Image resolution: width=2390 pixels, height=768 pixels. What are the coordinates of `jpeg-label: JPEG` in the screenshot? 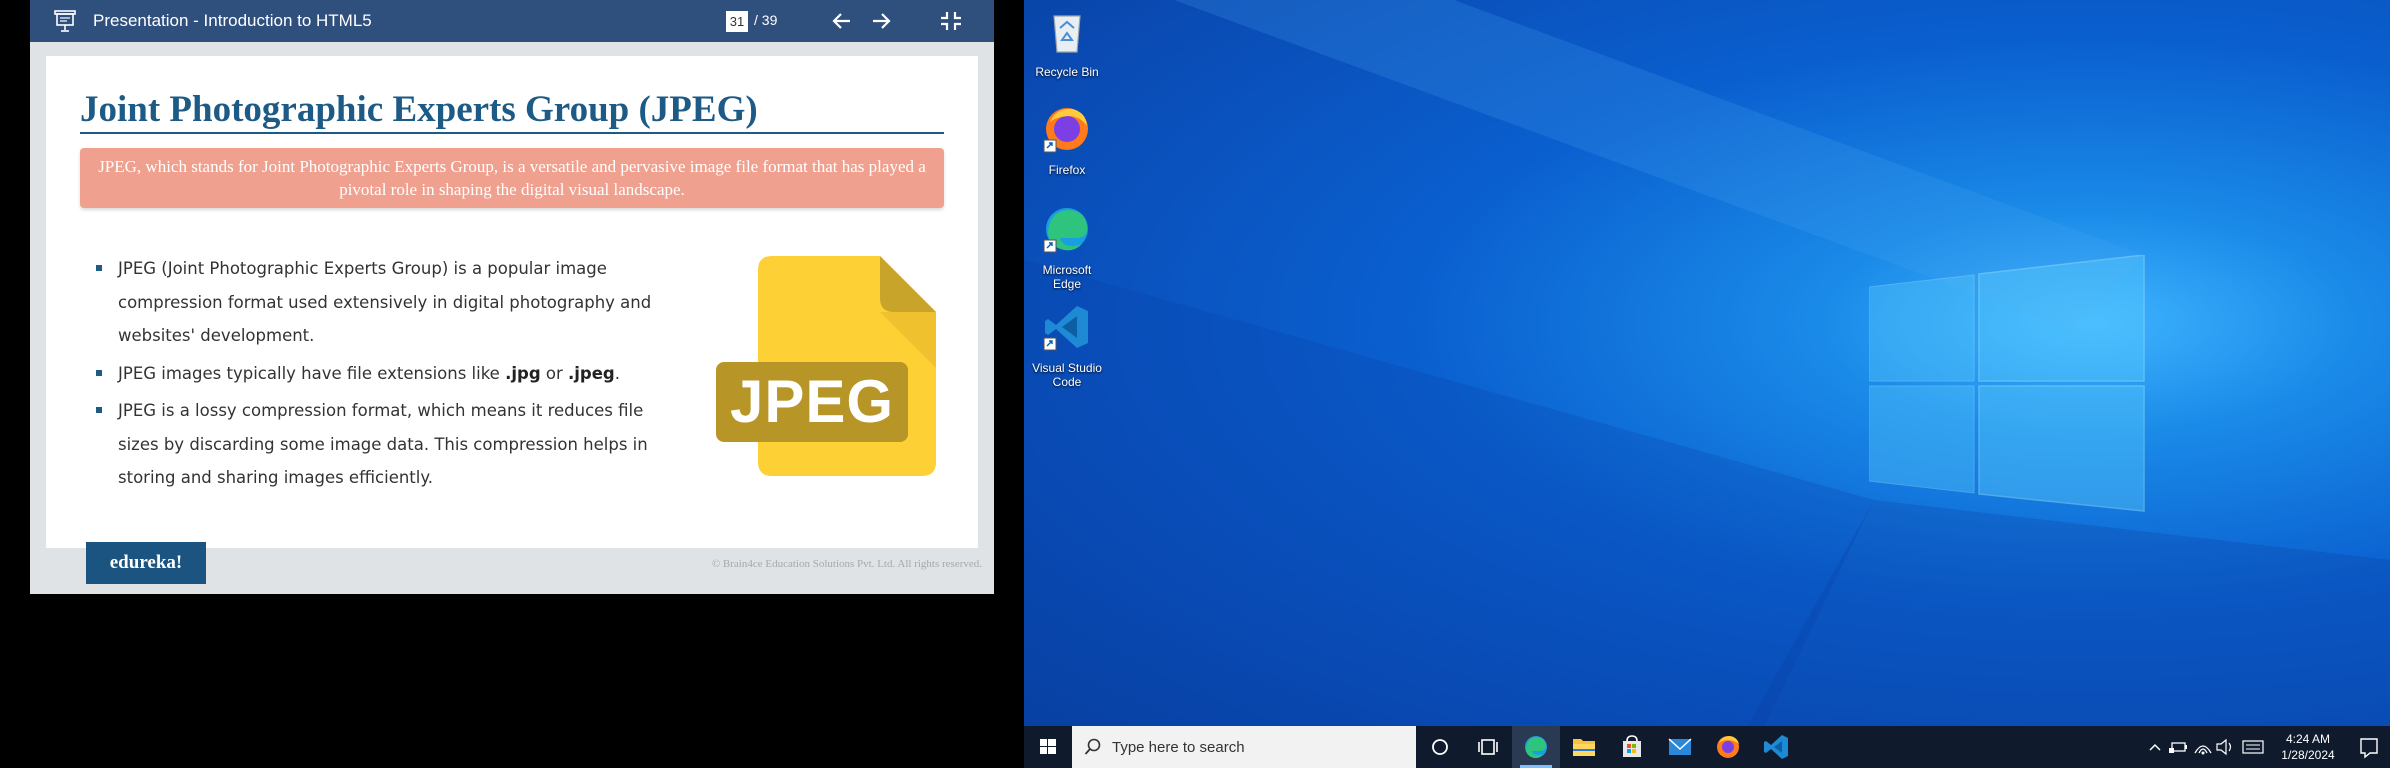 It's located at (812, 401).